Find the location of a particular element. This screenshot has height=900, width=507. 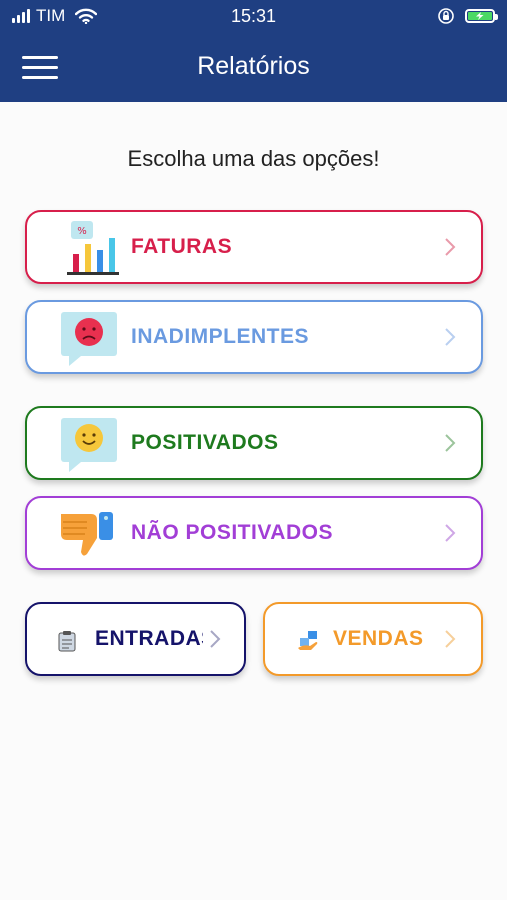

positivados-button: POSITIVADOS is located at coordinates (254, 443).